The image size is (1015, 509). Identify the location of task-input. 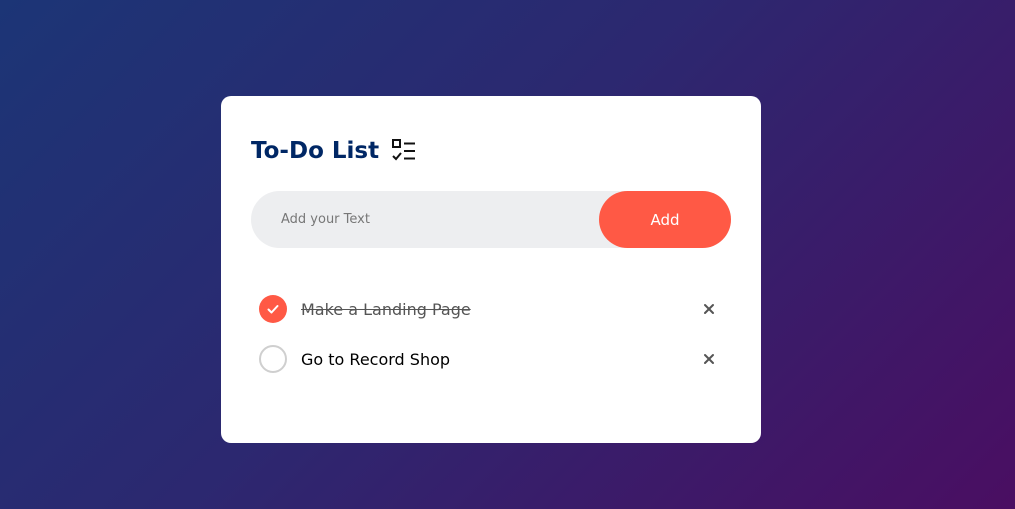
(431, 219).